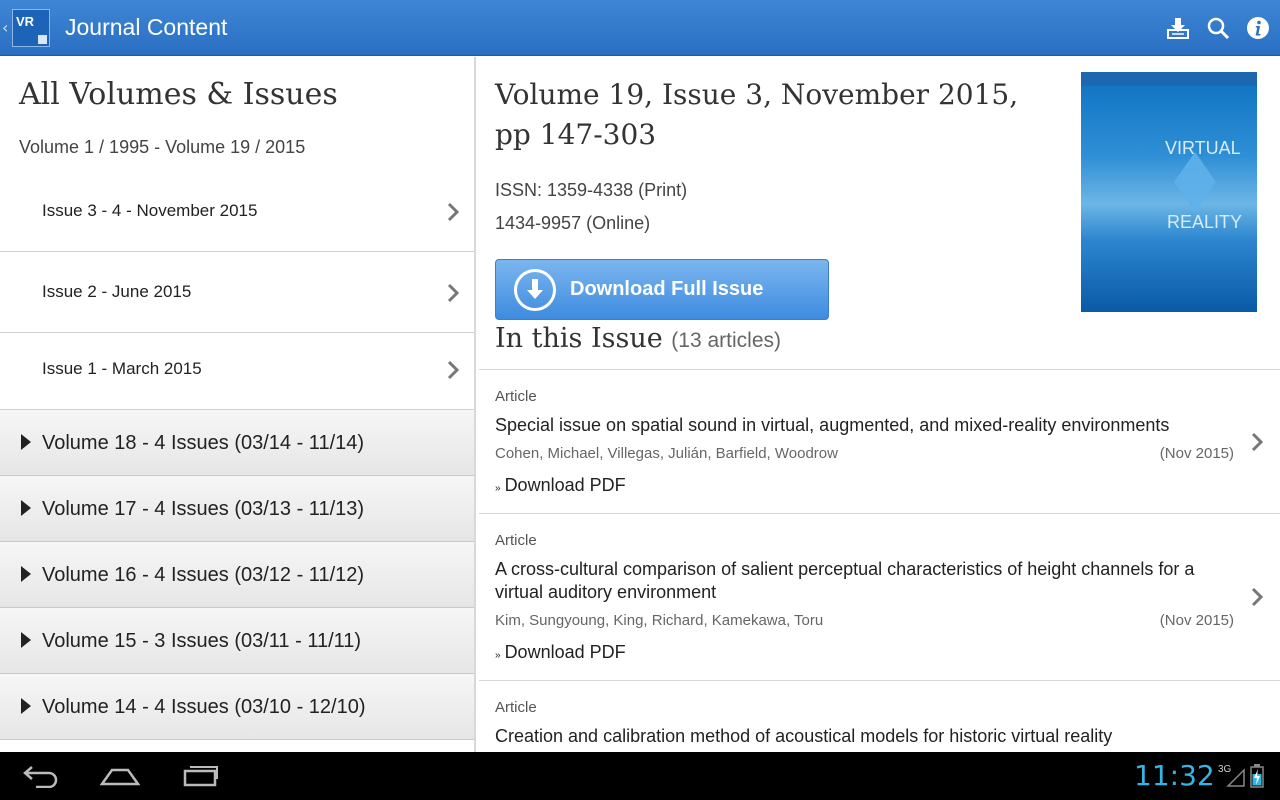 This screenshot has height=800, width=1280. I want to click on issue-label: Issue 1 - March 2015, so click(122, 368).